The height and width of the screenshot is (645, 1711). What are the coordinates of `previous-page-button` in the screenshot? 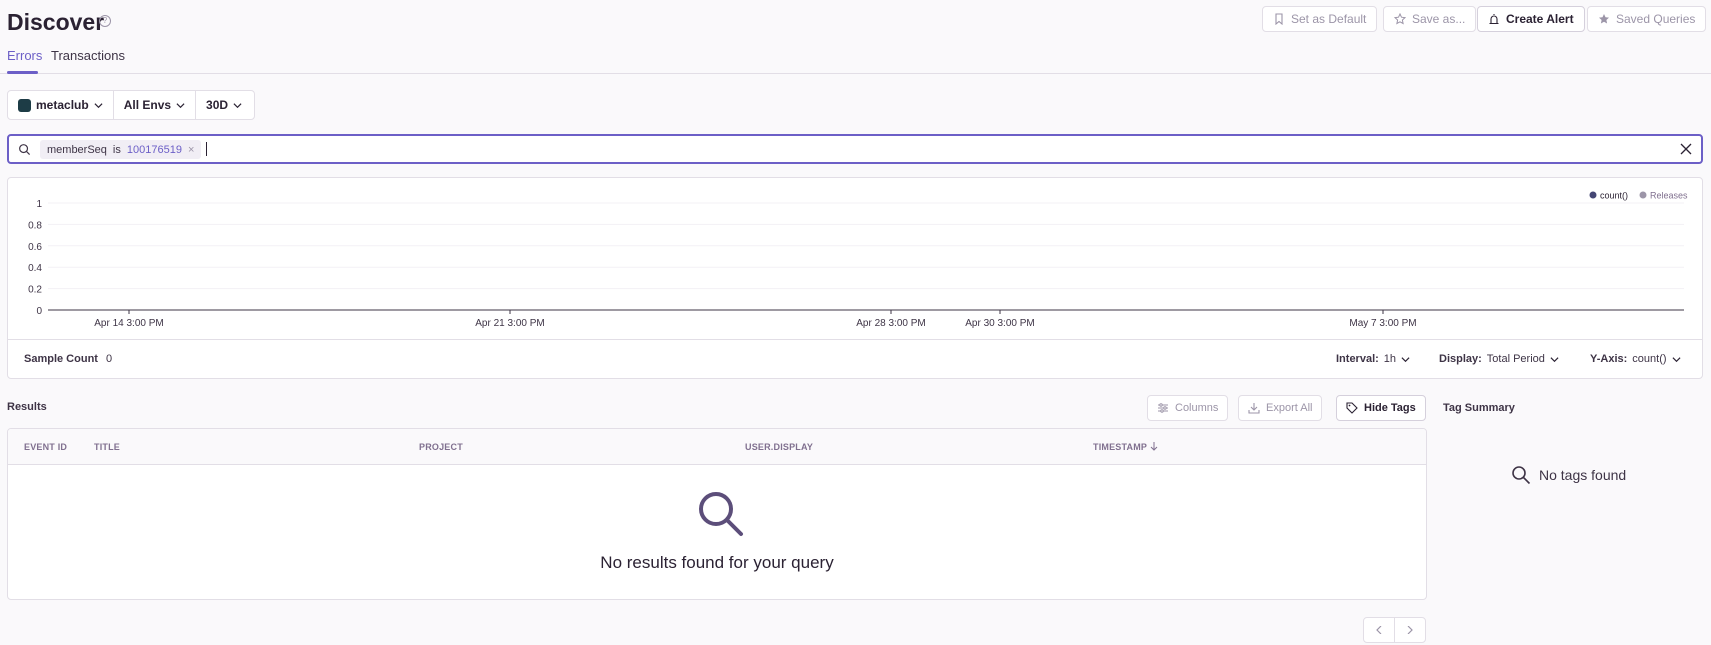 It's located at (1379, 630).